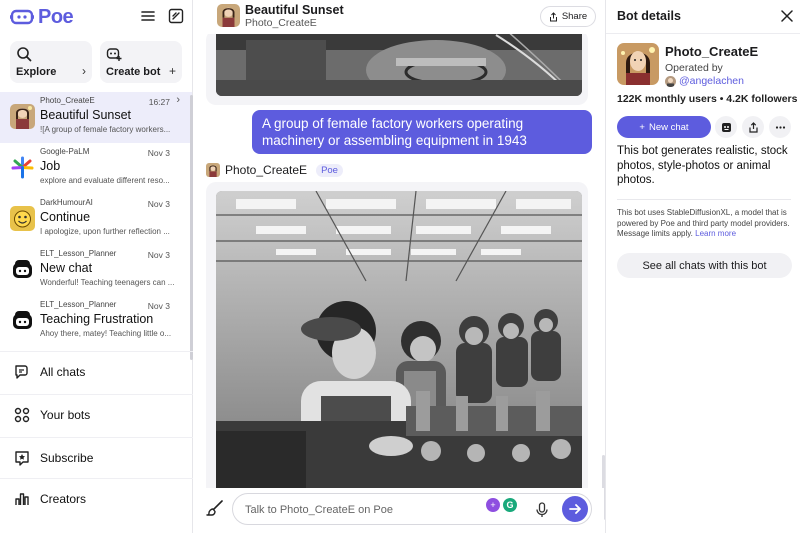 The height and width of the screenshot is (533, 800). Describe the element at coordinates (711, 81) in the screenshot. I see `creator-handle: @angelachen` at that location.